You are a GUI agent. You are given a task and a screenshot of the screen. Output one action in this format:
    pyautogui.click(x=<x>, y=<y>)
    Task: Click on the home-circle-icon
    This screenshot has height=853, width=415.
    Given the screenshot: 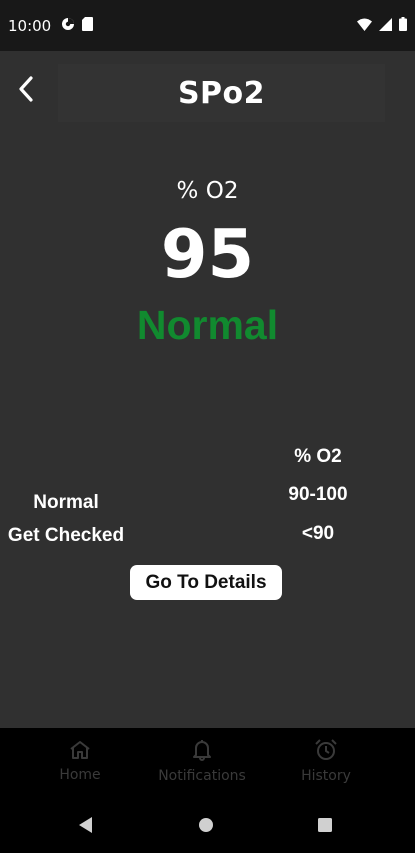 What is the action you would take?
    pyautogui.click(x=206, y=825)
    